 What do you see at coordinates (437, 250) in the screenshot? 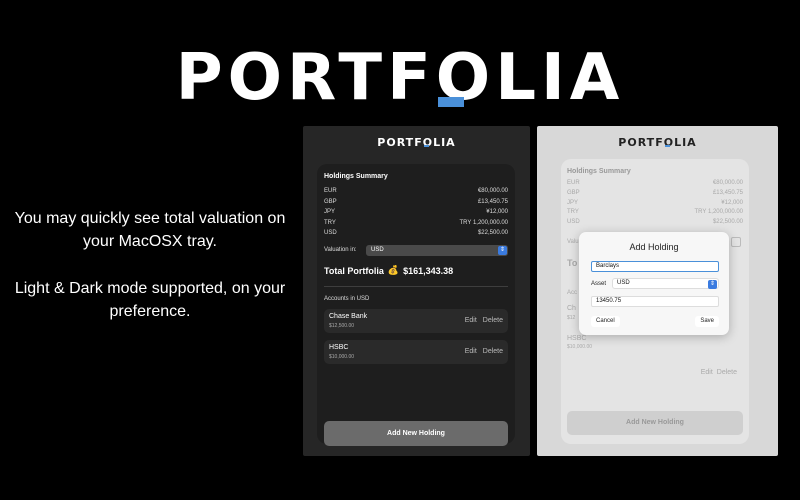
I see `valuation-currency-select: USD ⇕` at bounding box center [437, 250].